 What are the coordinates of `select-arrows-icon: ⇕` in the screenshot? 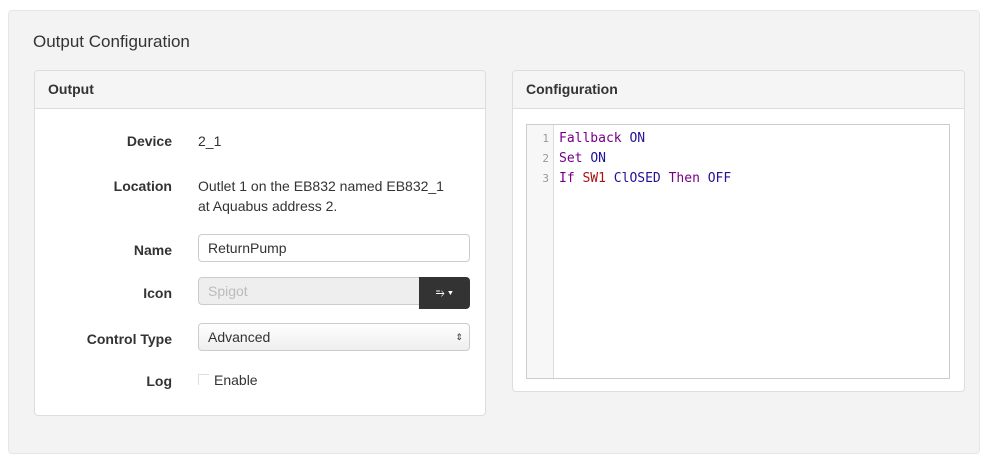 It's located at (459, 337).